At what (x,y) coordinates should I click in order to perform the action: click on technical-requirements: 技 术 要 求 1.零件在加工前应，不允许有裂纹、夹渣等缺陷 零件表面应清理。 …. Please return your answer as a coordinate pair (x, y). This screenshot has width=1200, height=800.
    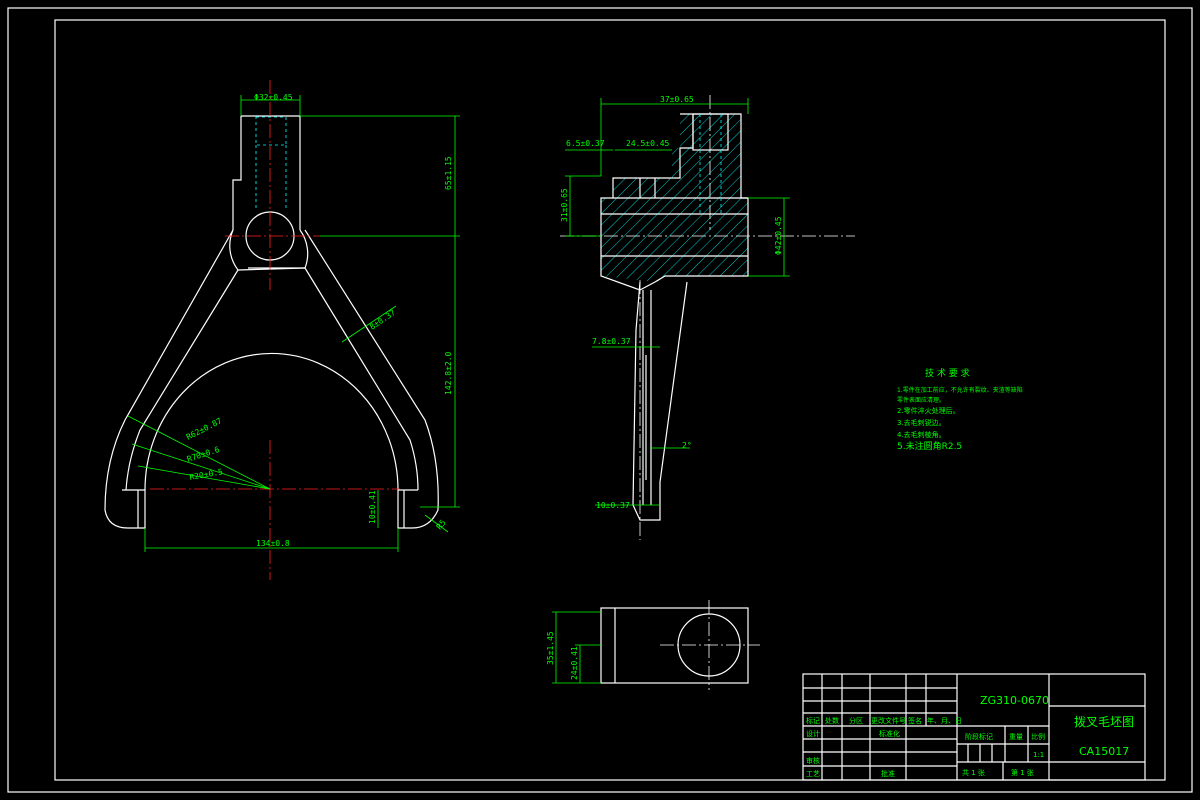
    Looking at the image, I should click on (960, 409).